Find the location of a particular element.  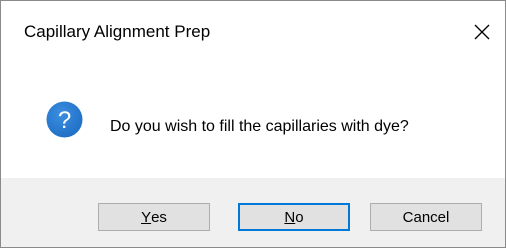

close-button is located at coordinates (482, 32).